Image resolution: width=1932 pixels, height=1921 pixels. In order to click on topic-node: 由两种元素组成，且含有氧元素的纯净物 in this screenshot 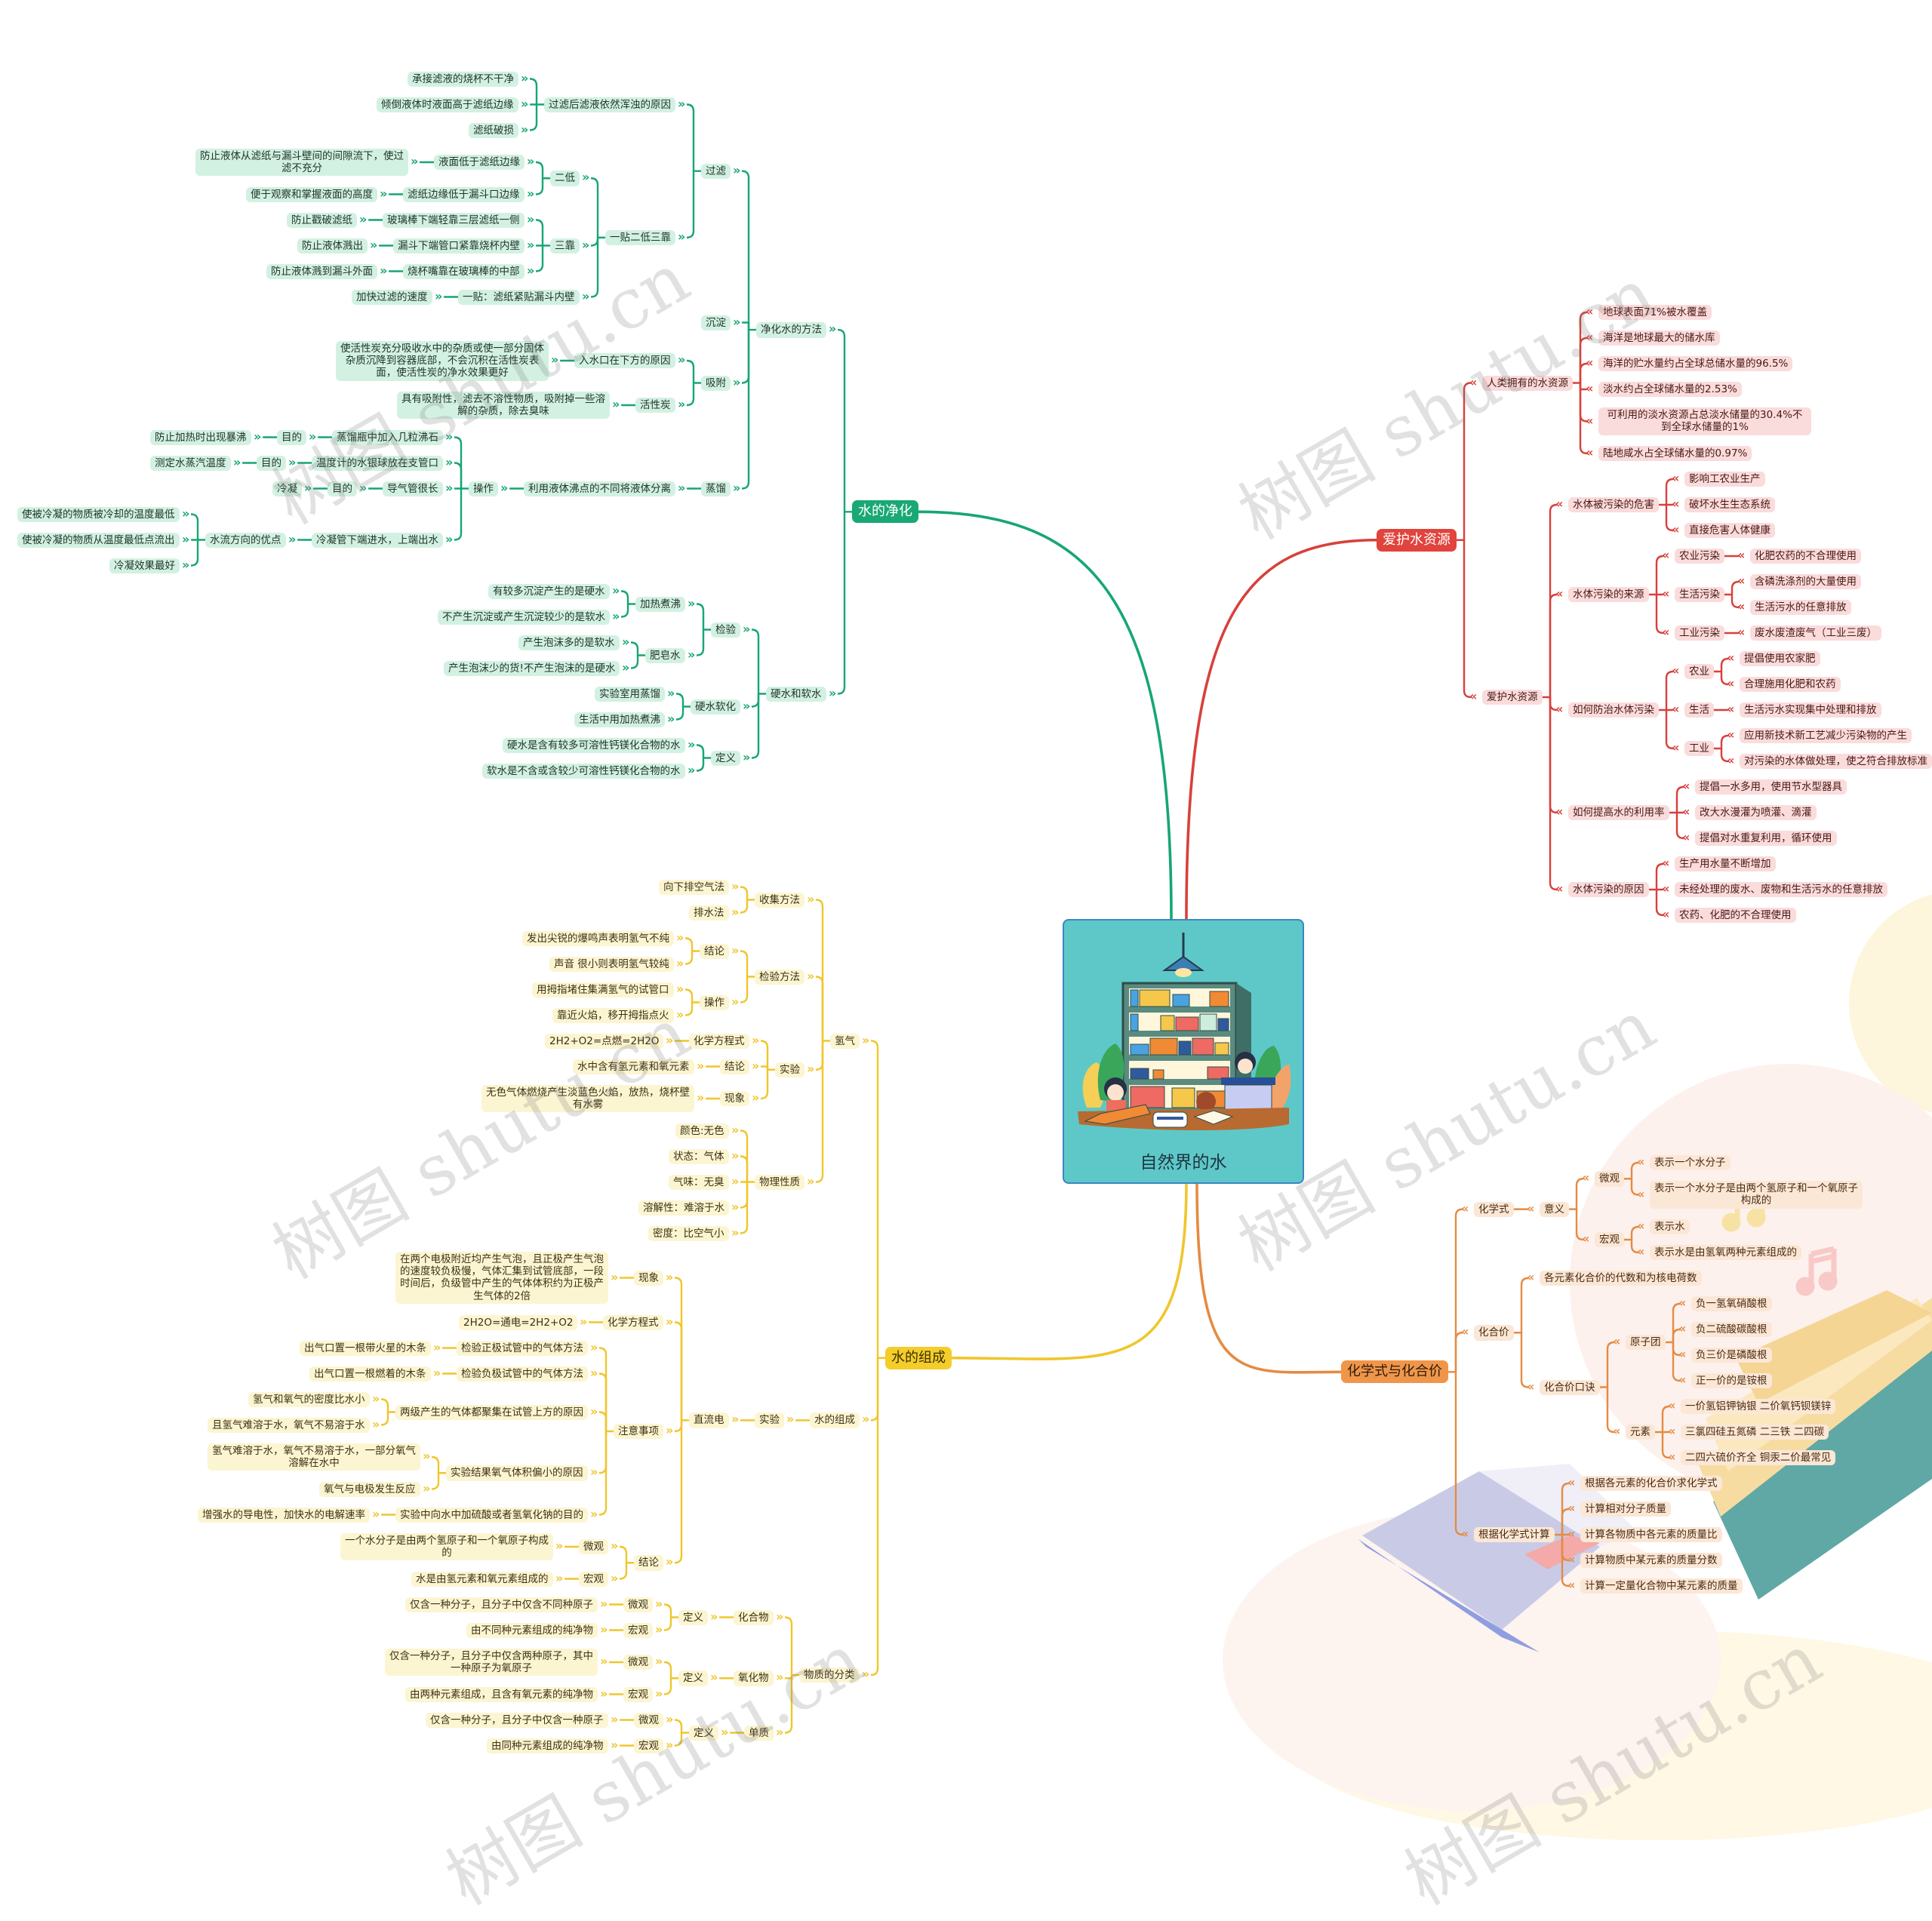, I will do `click(501, 1694)`.